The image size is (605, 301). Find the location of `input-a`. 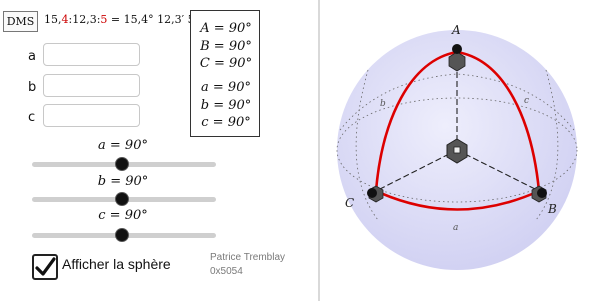

input-a is located at coordinates (91, 54).